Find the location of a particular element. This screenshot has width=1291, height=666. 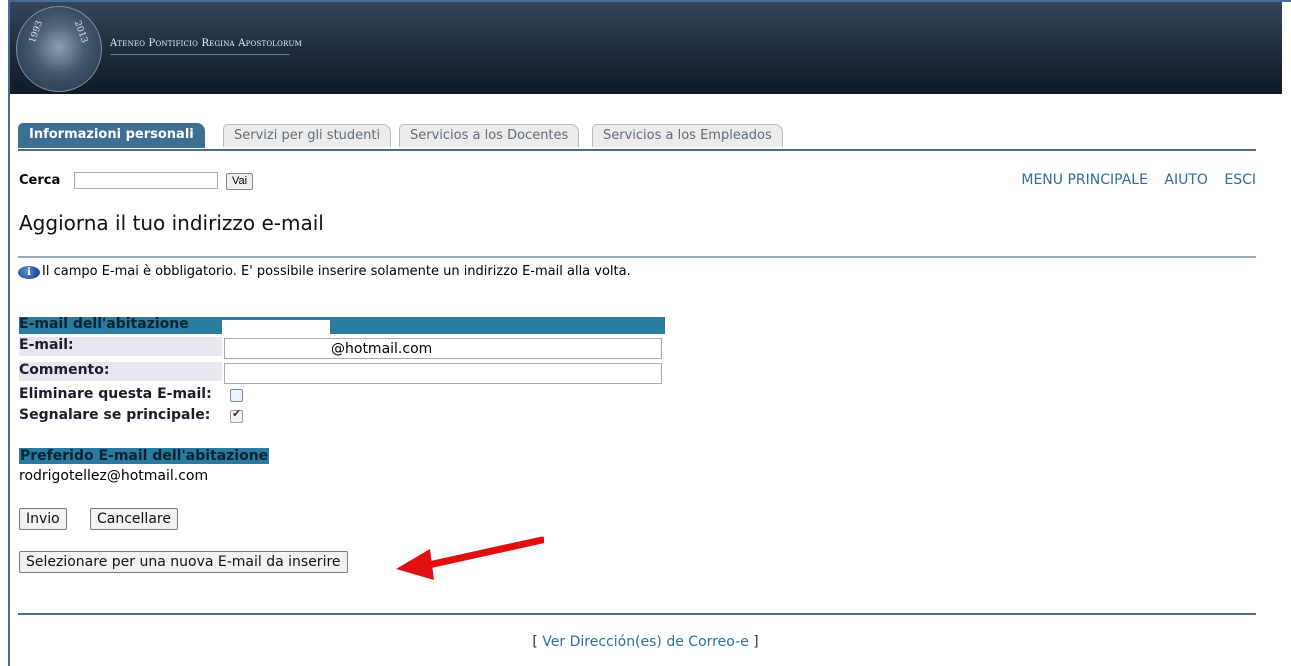

tab-informazioni-personali: Informazioni personali is located at coordinates (111, 135).